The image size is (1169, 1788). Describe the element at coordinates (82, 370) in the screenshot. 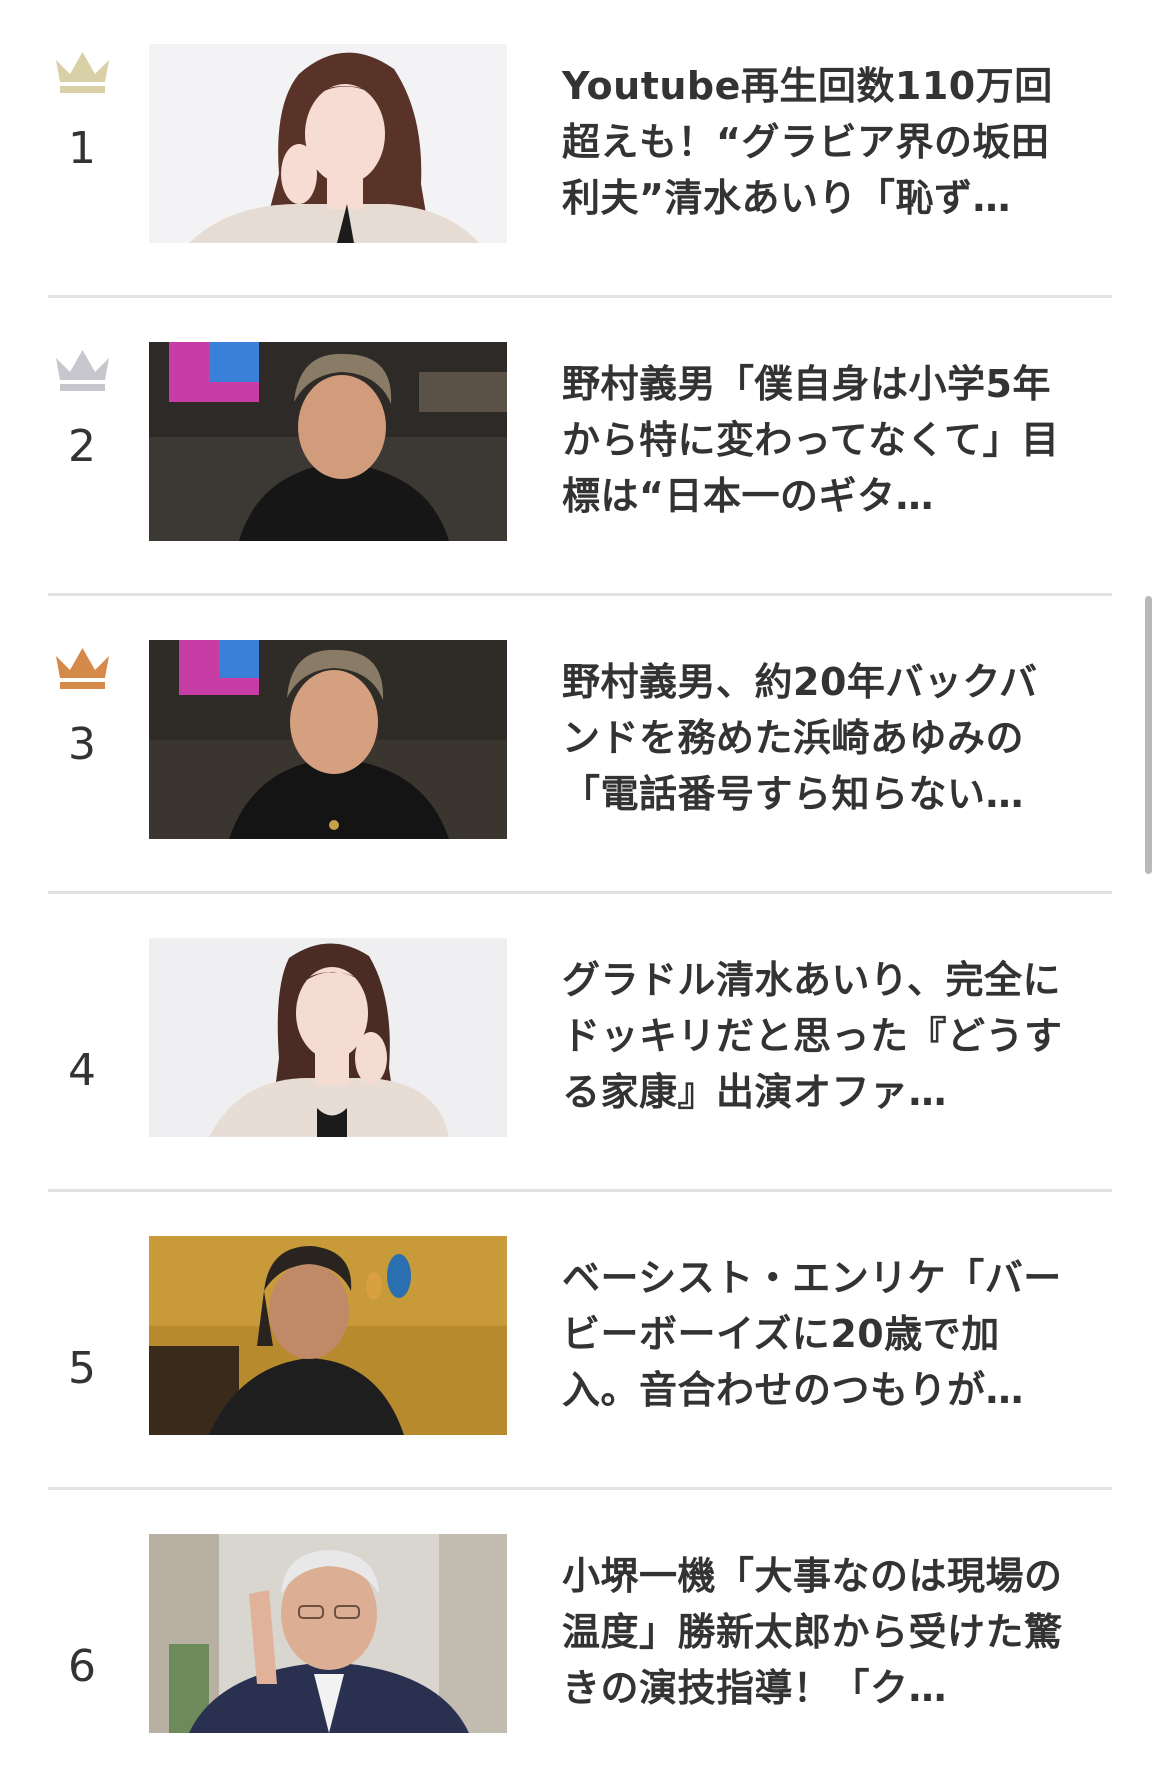

I see `silver-crown-icon` at that location.